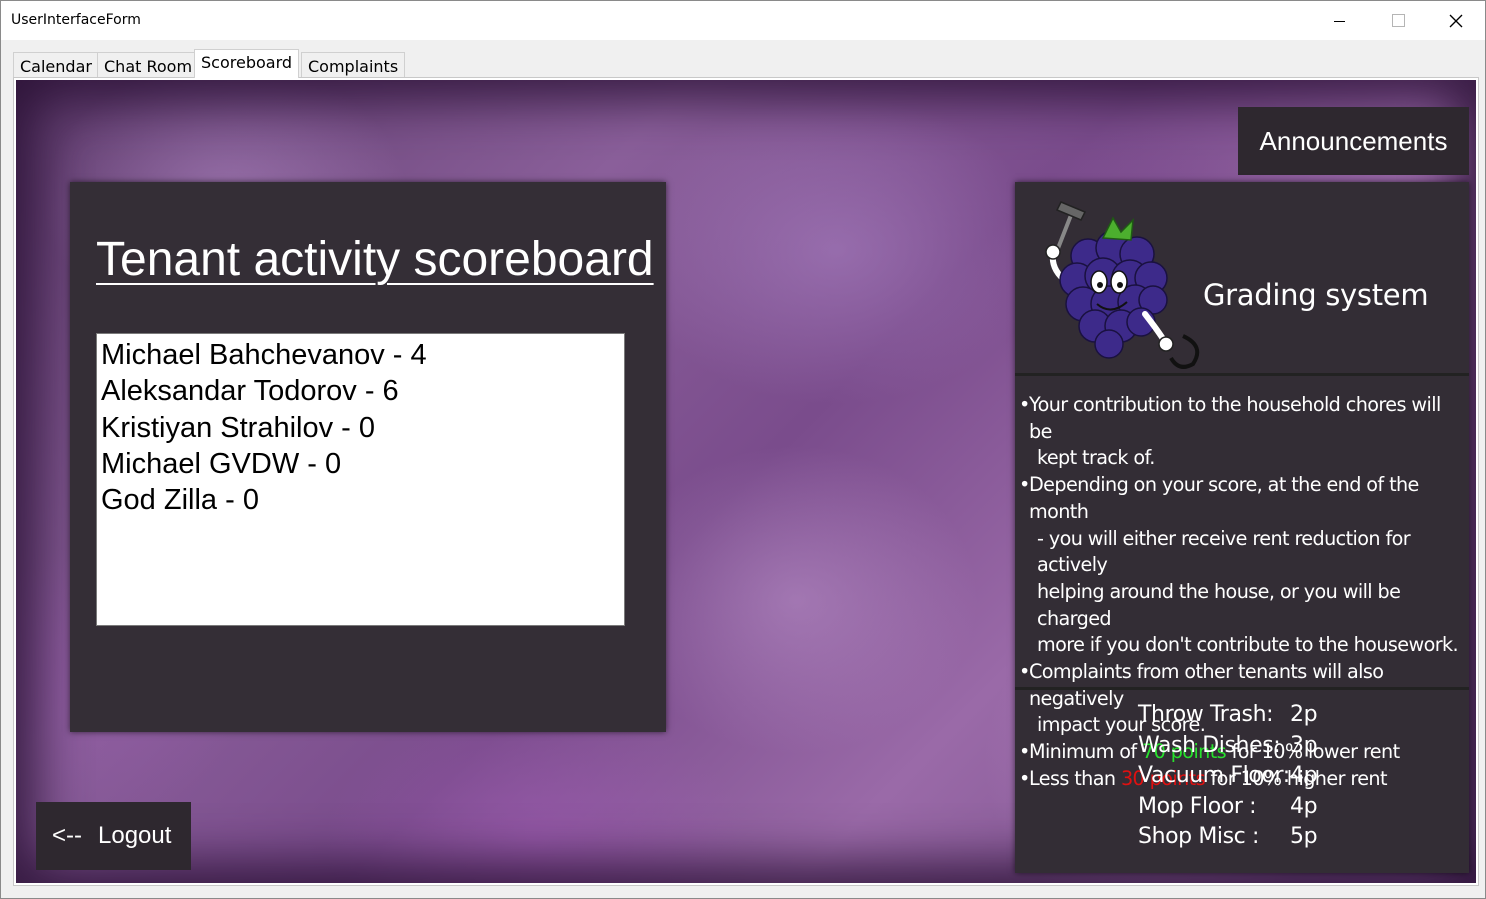 Image resolution: width=1486 pixels, height=899 pixels. I want to click on points-row: Wash Dishes: 3p, so click(1228, 745).